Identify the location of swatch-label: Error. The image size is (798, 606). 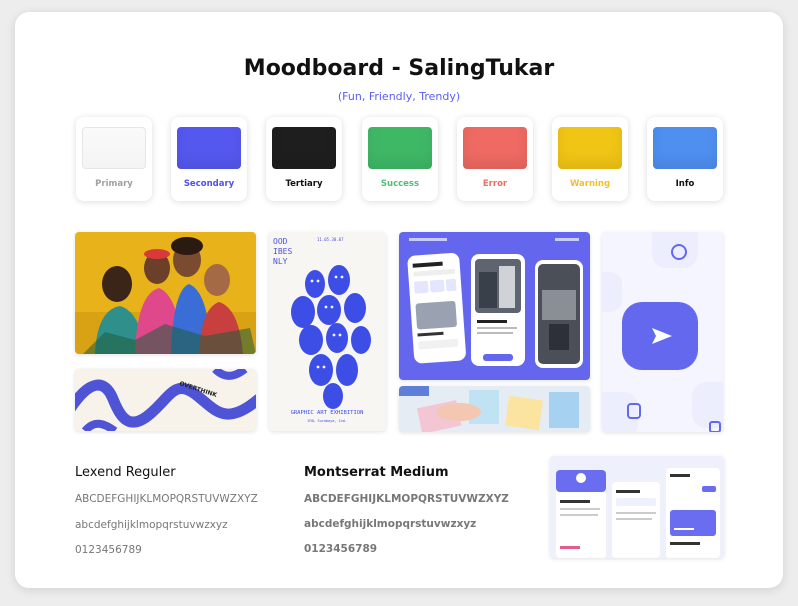
(495, 184).